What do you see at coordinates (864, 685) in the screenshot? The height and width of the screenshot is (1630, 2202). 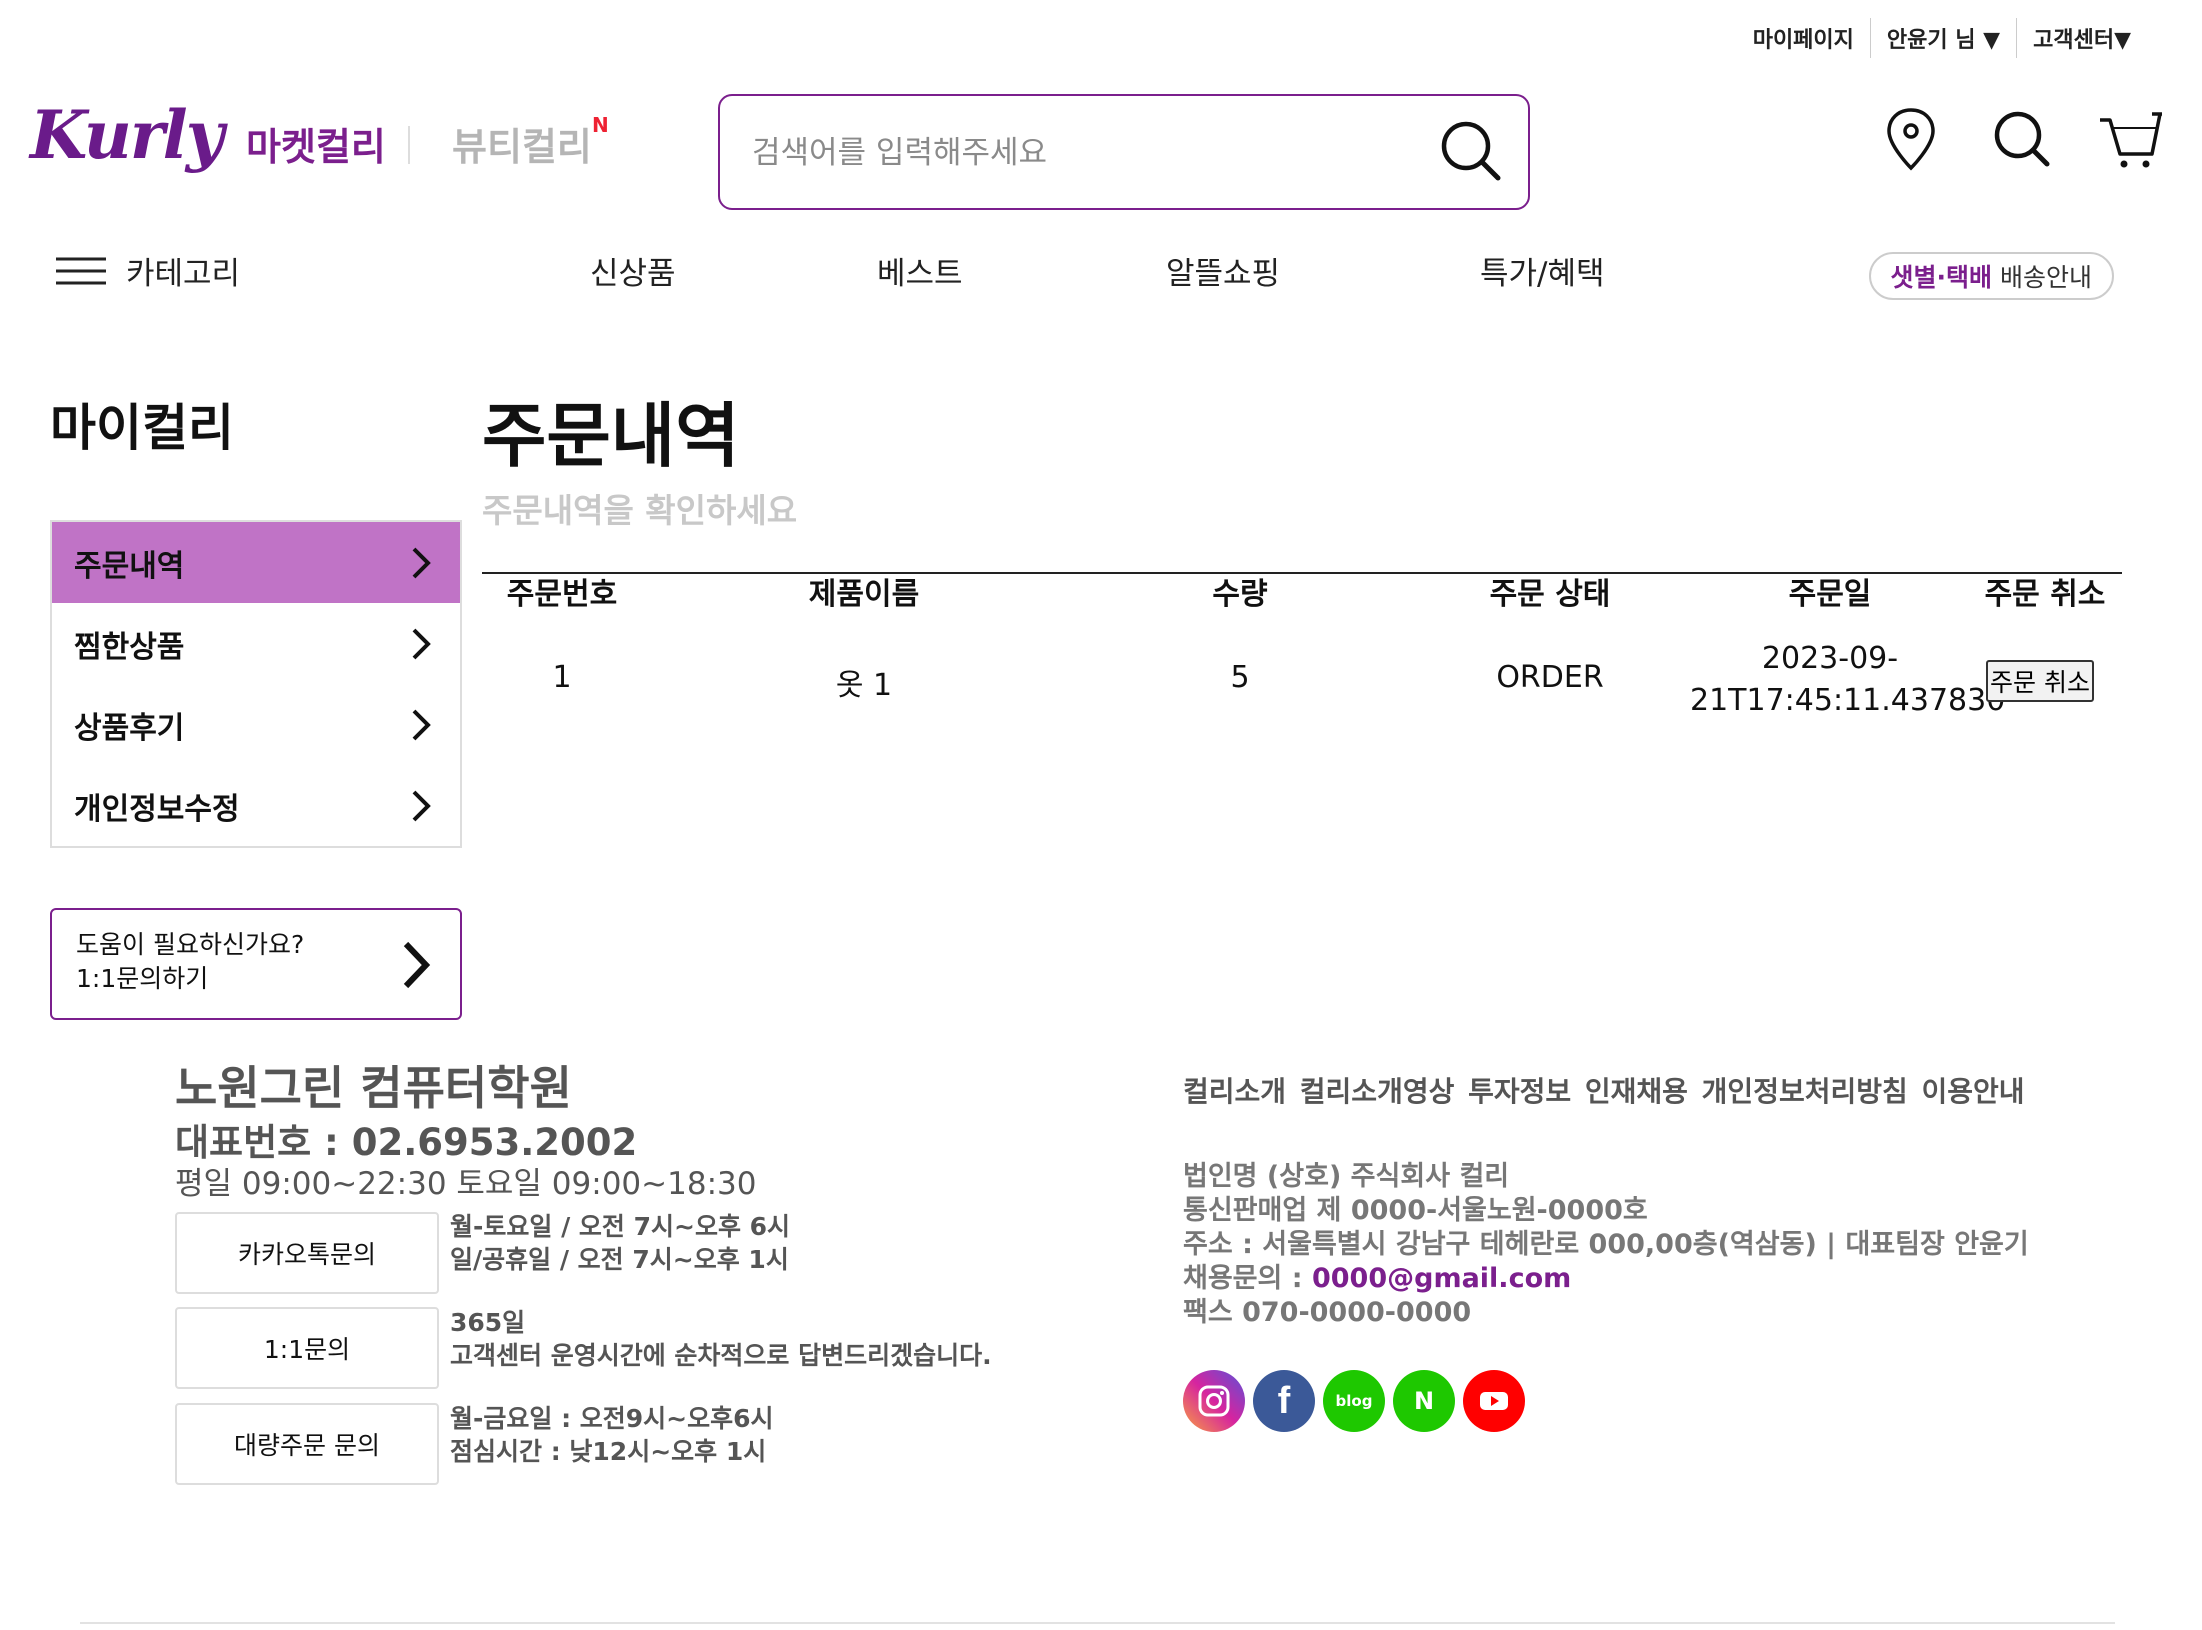 I see `cell-product: 옷 1` at bounding box center [864, 685].